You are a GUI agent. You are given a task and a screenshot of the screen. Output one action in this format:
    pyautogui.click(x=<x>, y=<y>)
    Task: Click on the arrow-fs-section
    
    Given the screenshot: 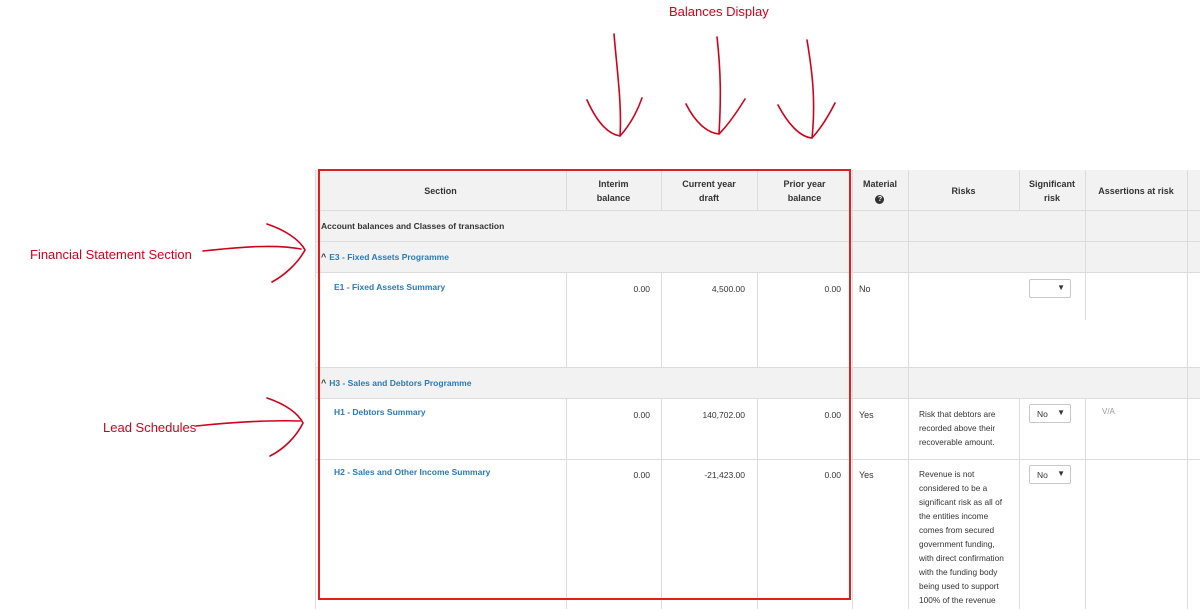 What is the action you would take?
    pyautogui.click(x=252, y=248)
    